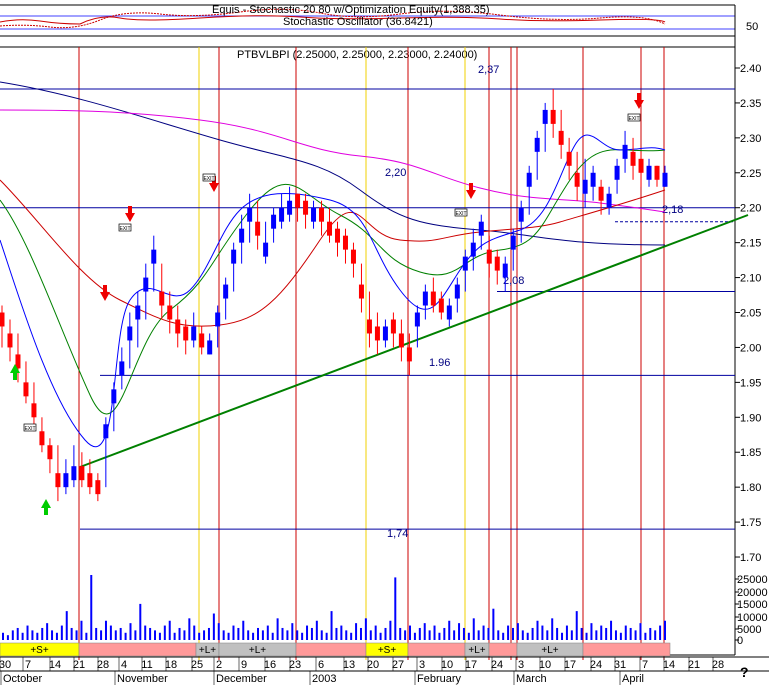 Image resolution: width=769 pixels, height=685 pixels. I want to click on x-day-label: 27, so click(398, 665).